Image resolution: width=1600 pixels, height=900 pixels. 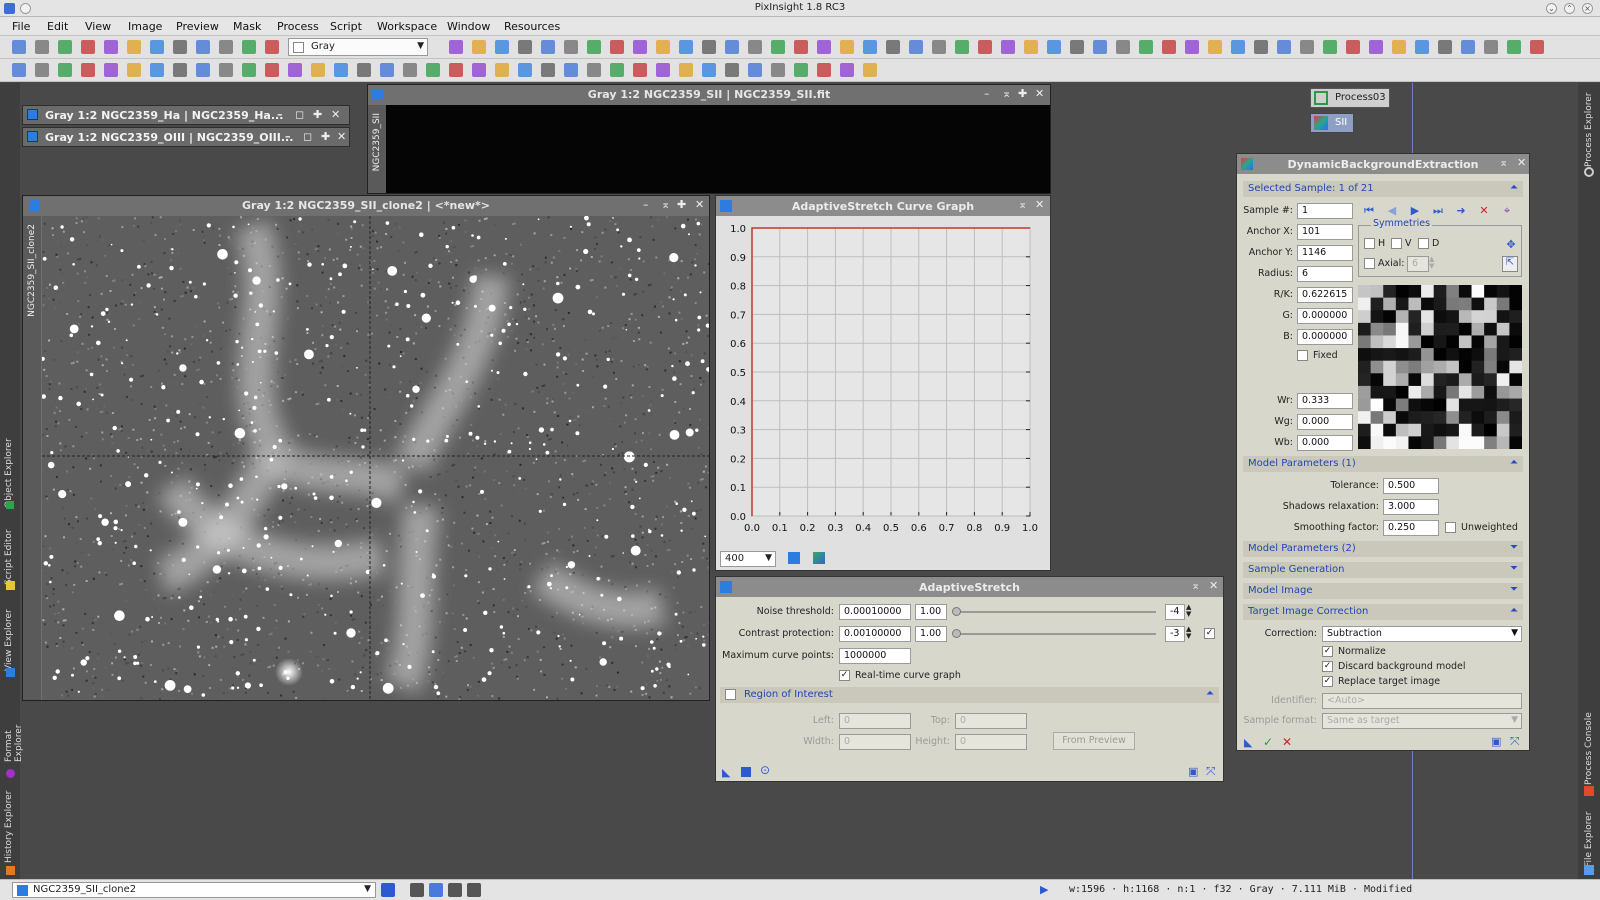 I want to click on wg-field: 0.000, so click(x=1325, y=422).